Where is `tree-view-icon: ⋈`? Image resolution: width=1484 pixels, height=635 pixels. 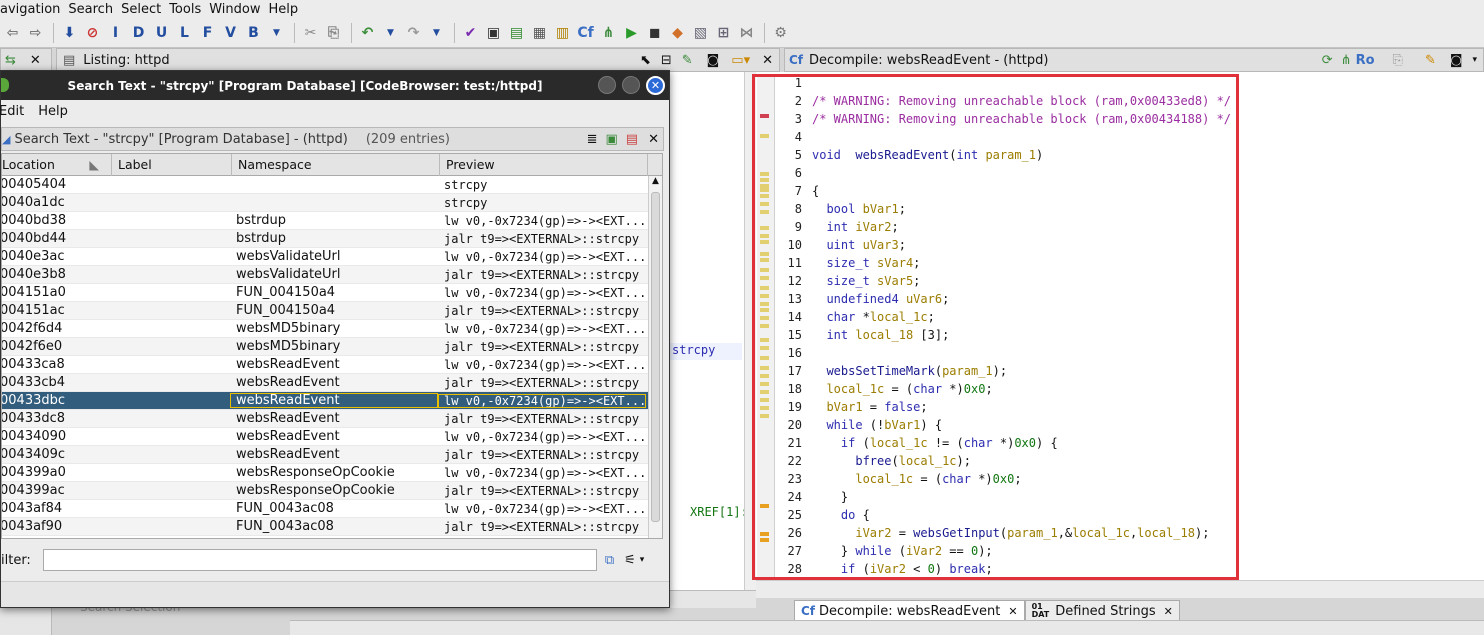 tree-view-icon: ⋈ is located at coordinates (746, 32).